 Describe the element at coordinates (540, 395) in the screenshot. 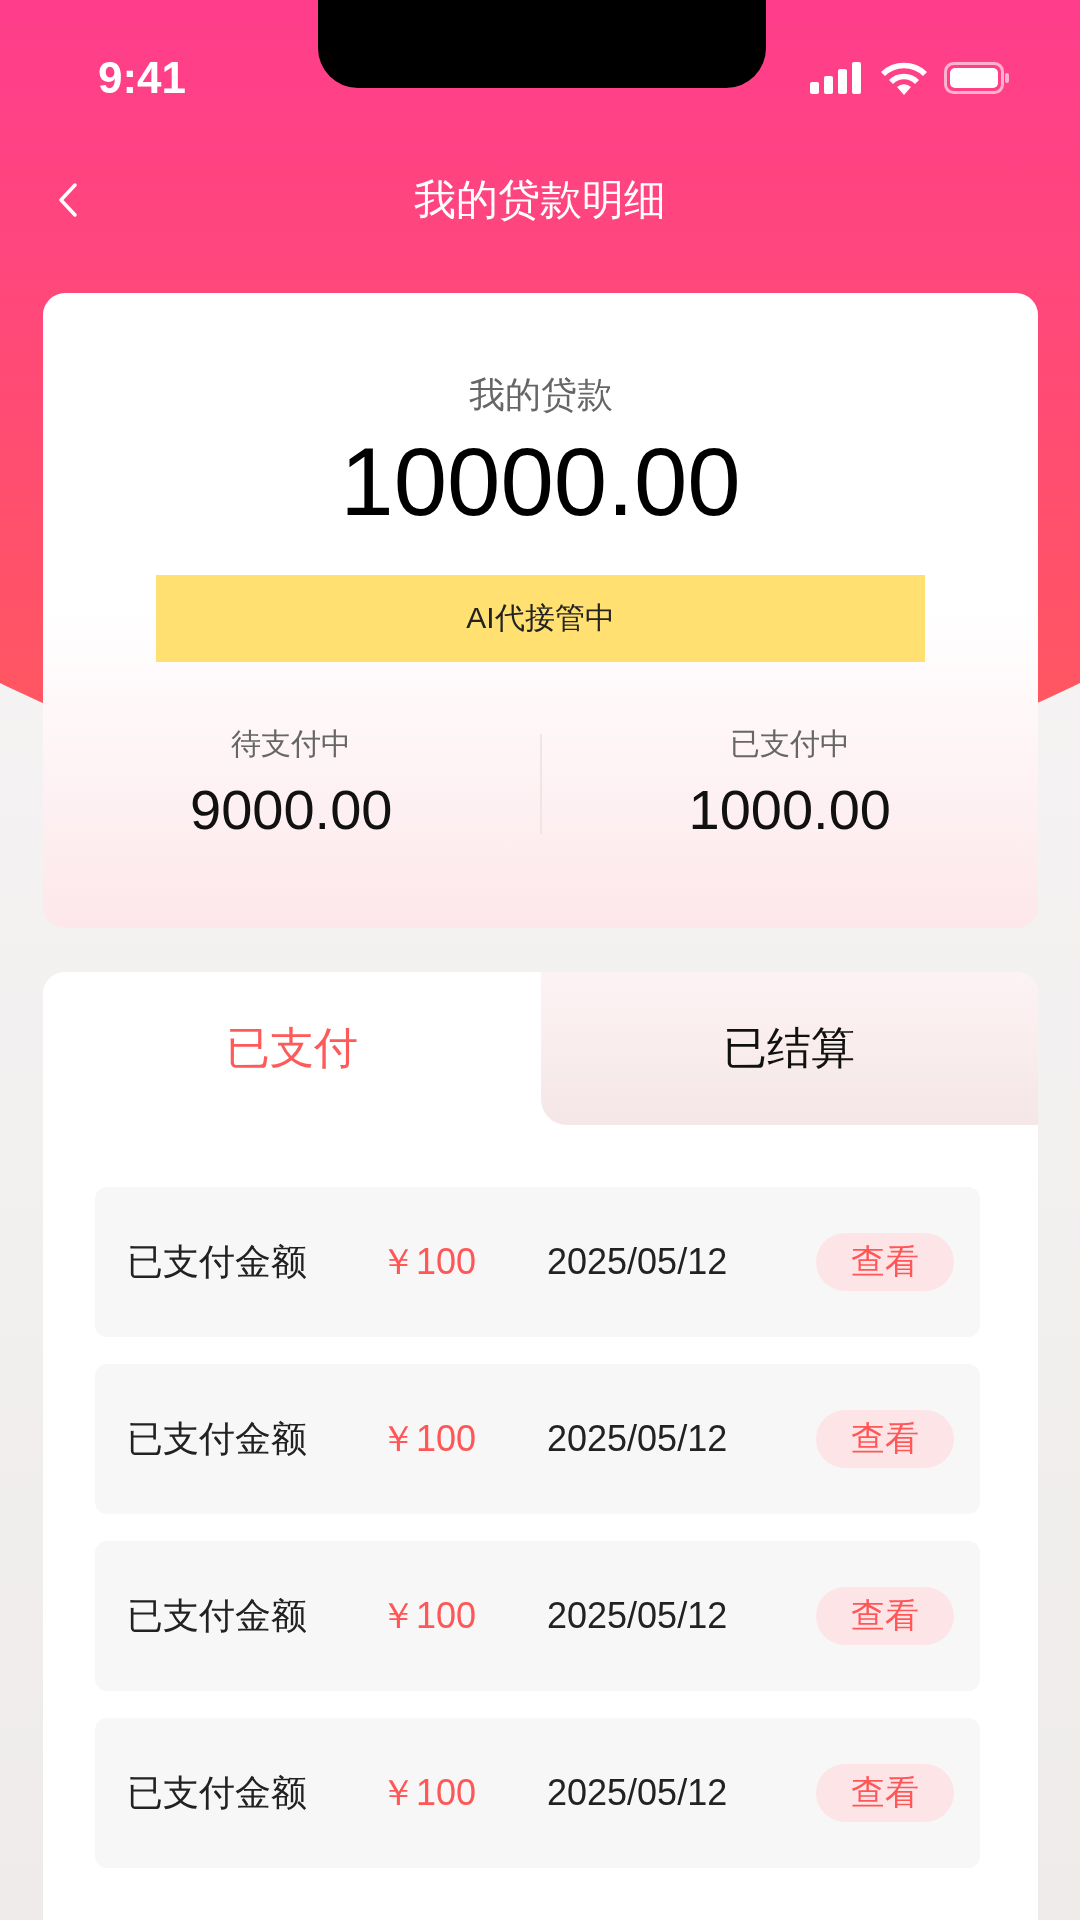

I see `loan-label: 我的贷款` at that location.